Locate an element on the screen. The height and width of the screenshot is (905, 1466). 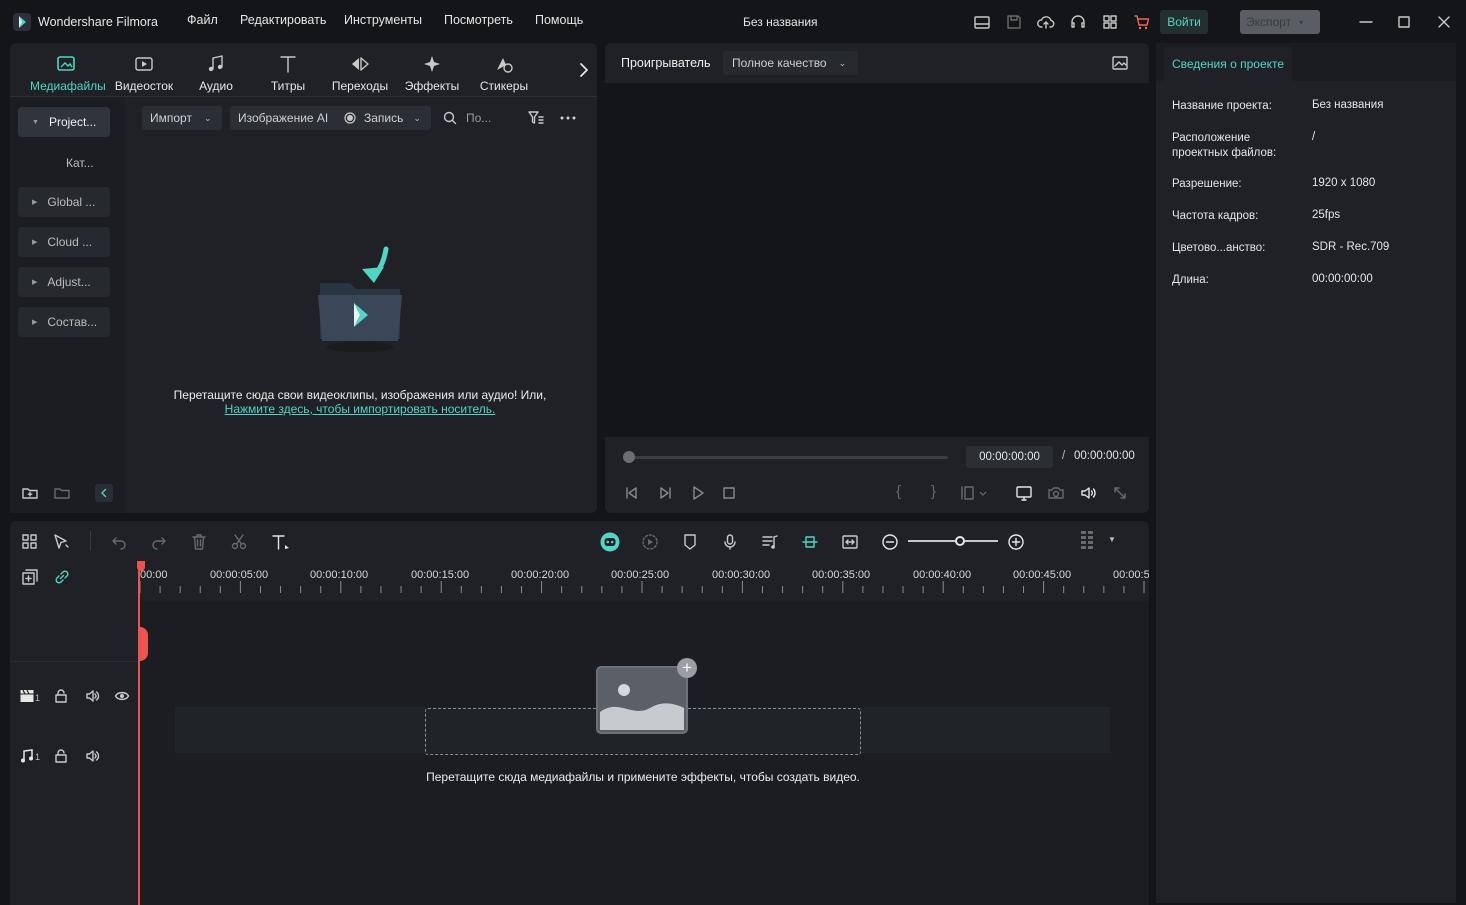
delete-trash-icon is located at coordinates (199, 542).